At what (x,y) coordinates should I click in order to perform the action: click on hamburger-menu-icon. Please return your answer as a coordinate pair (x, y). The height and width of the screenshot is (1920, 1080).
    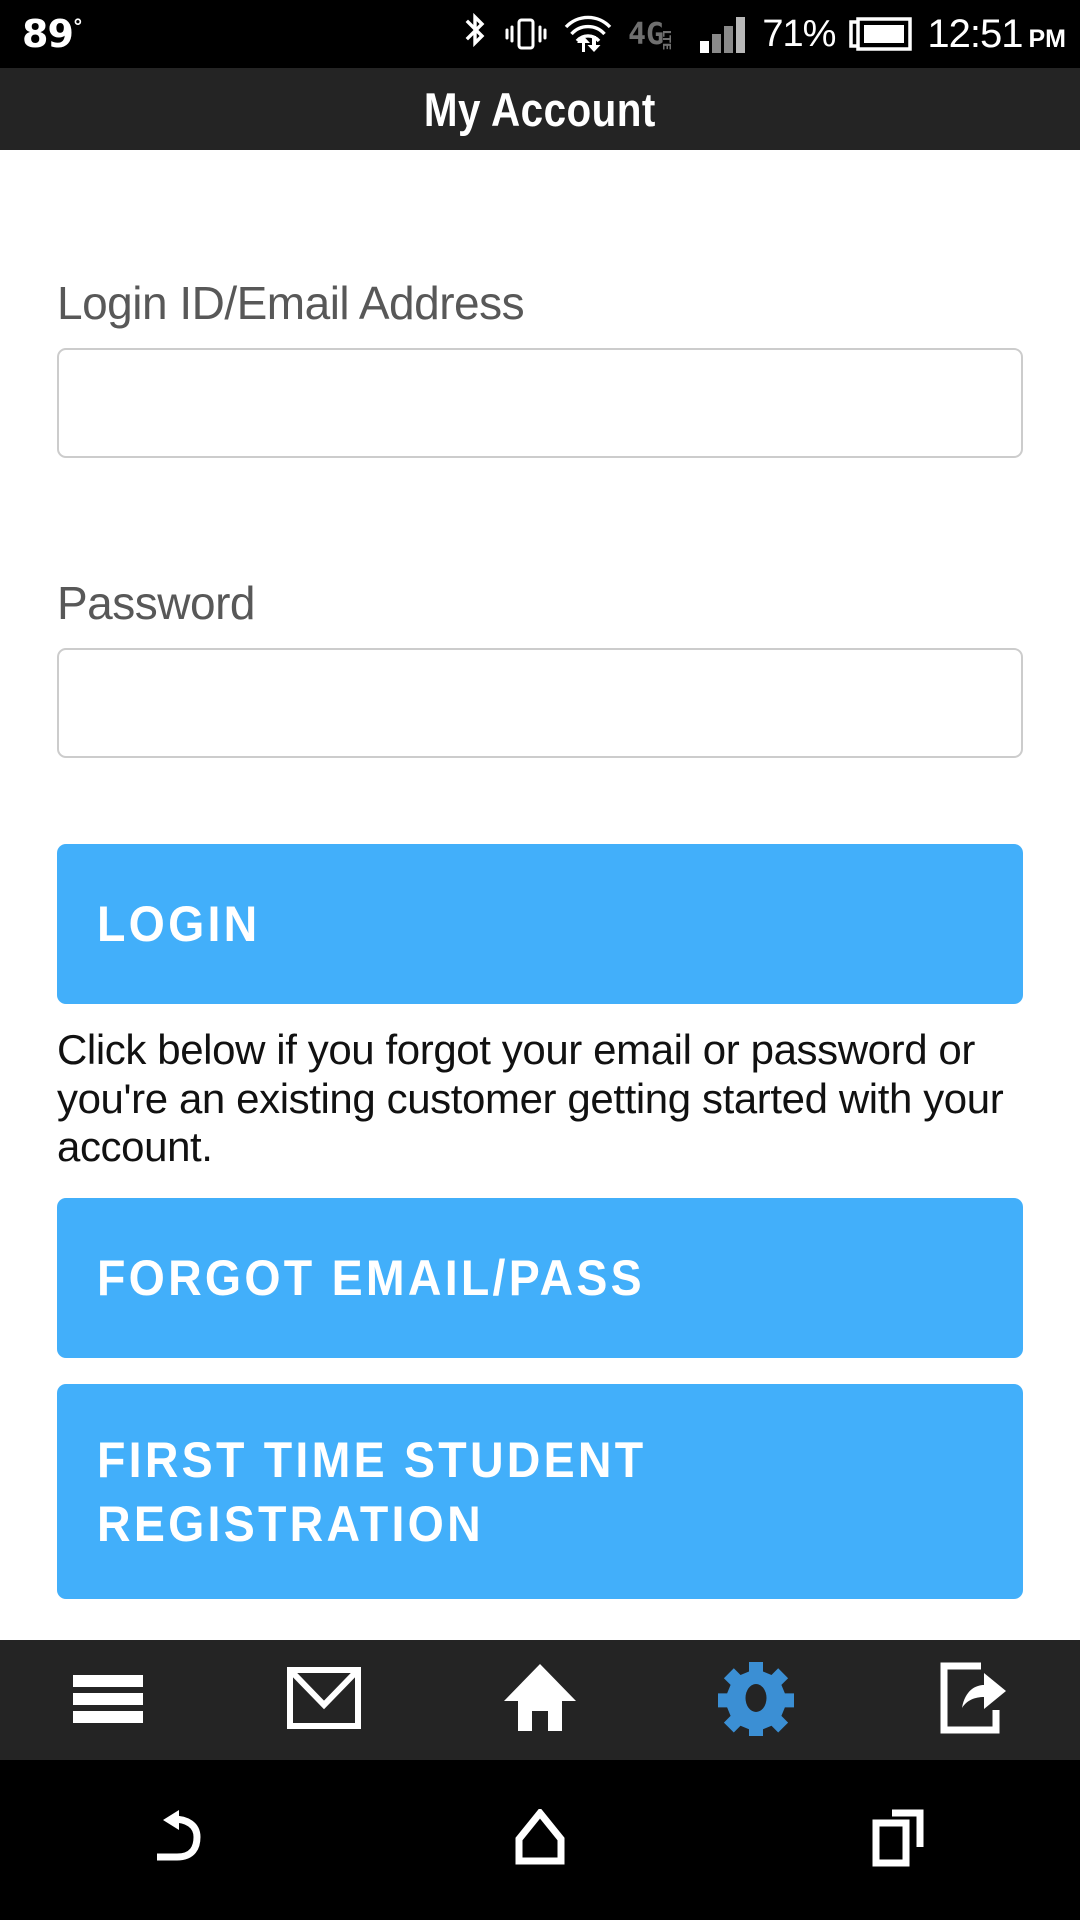
    Looking at the image, I should click on (108, 1700).